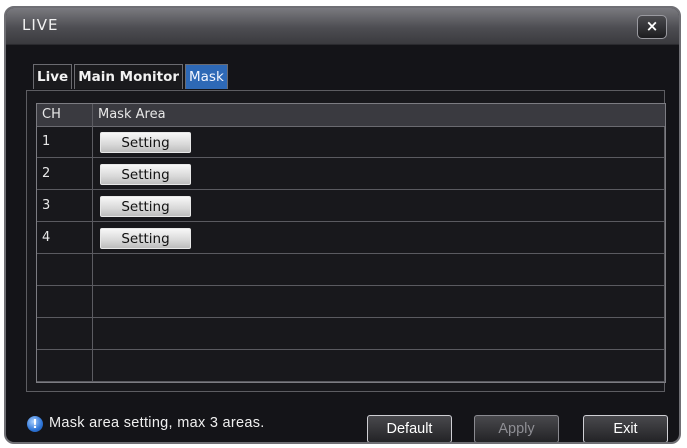 The image size is (687, 448). What do you see at coordinates (145, 206) in the screenshot?
I see `setting-button-ch3: Setting` at bounding box center [145, 206].